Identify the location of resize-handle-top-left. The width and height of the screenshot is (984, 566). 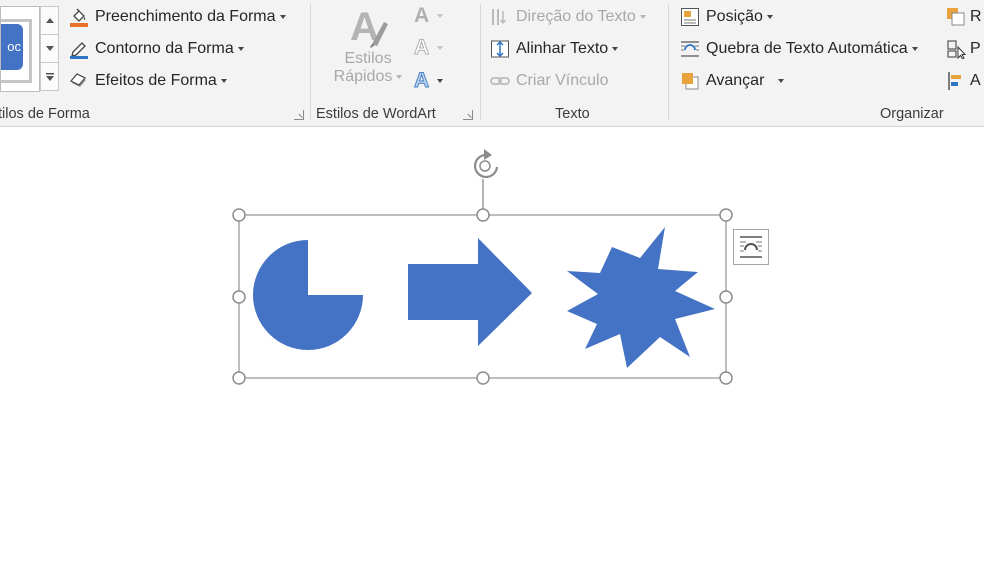
(239, 215).